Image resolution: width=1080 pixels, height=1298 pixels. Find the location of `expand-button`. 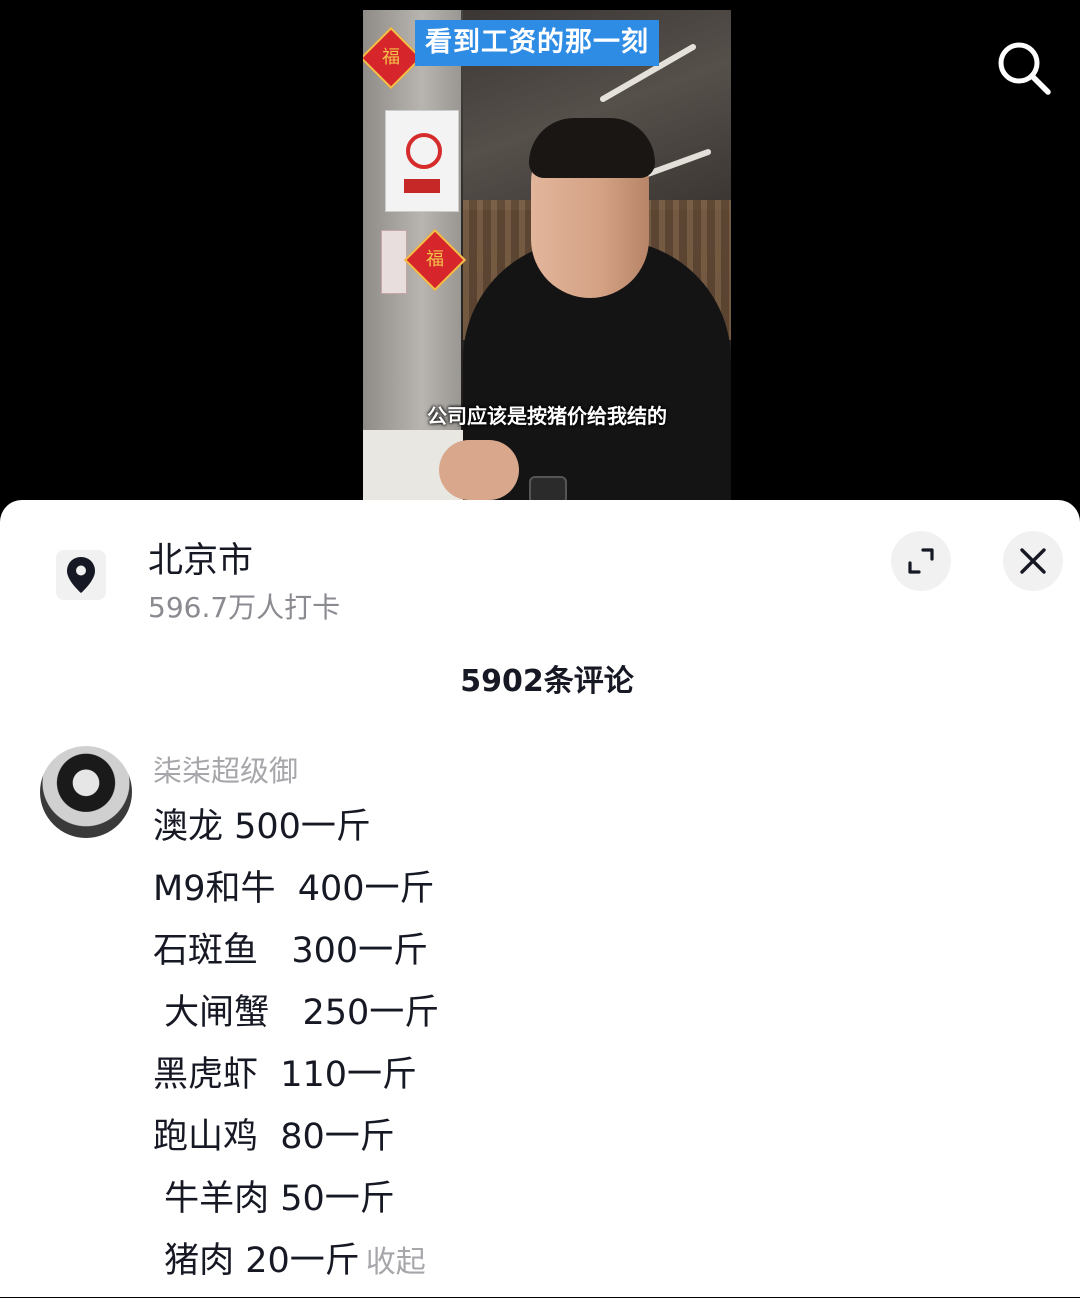

expand-button is located at coordinates (921, 561).